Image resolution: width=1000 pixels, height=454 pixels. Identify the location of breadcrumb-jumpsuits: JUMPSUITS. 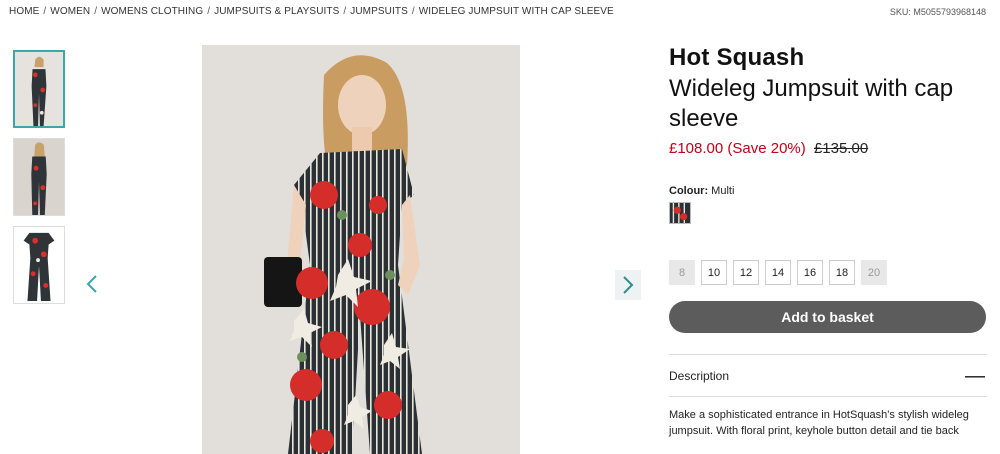
(379, 11).